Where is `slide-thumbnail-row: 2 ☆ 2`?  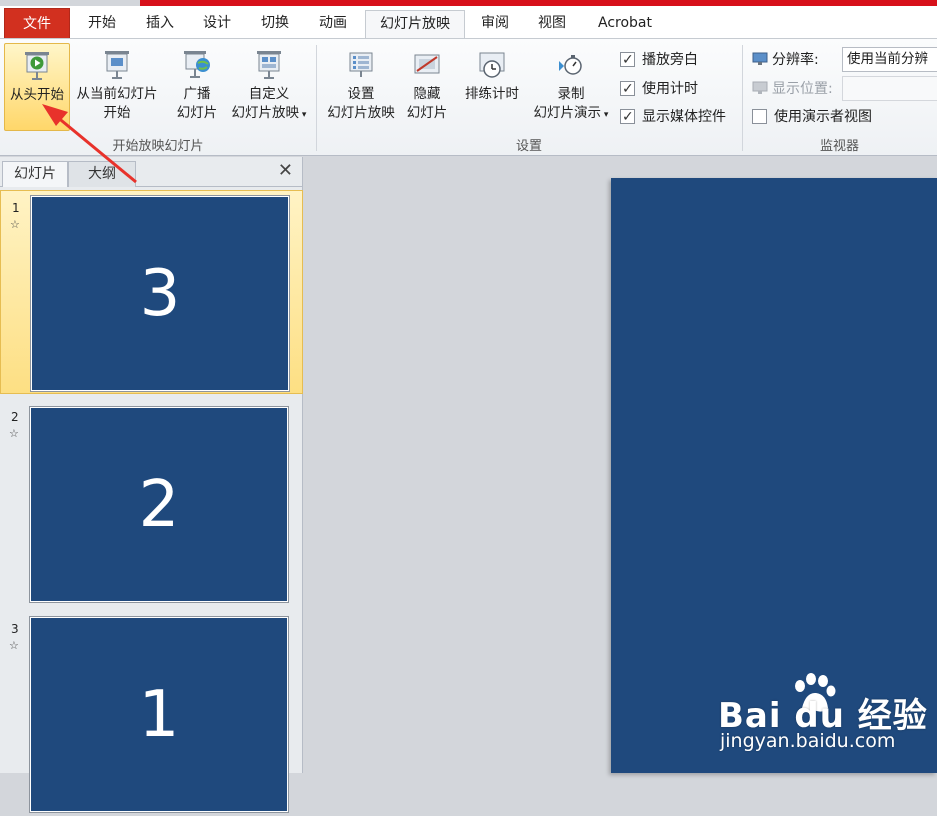 slide-thumbnail-row: 2 ☆ 2 is located at coordinates (151, 504).